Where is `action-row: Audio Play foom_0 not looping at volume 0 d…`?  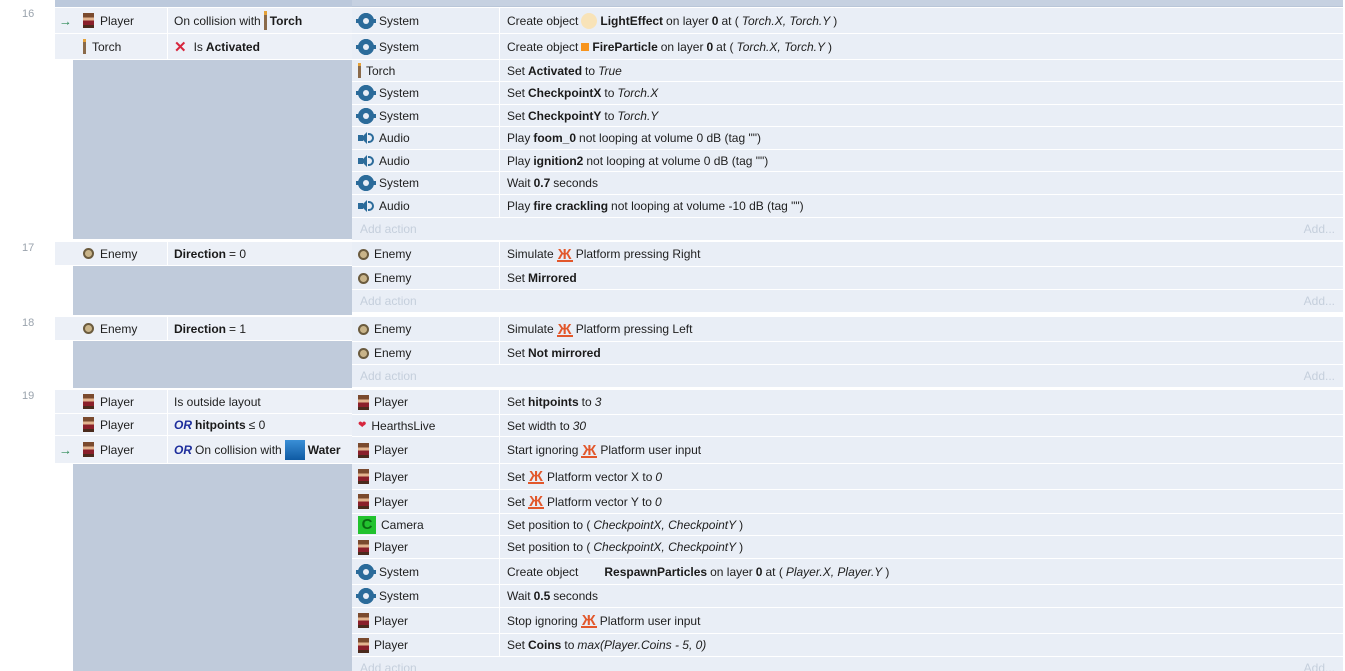
action-row: Audio Play foom_0 not looping at volume 0 d… is located at coordinates (847, 138).